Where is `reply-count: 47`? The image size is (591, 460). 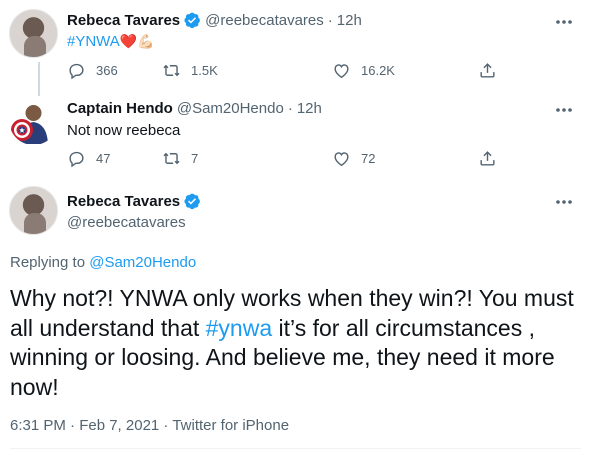
reply-count: 47 is located at coordinates (103, 158).